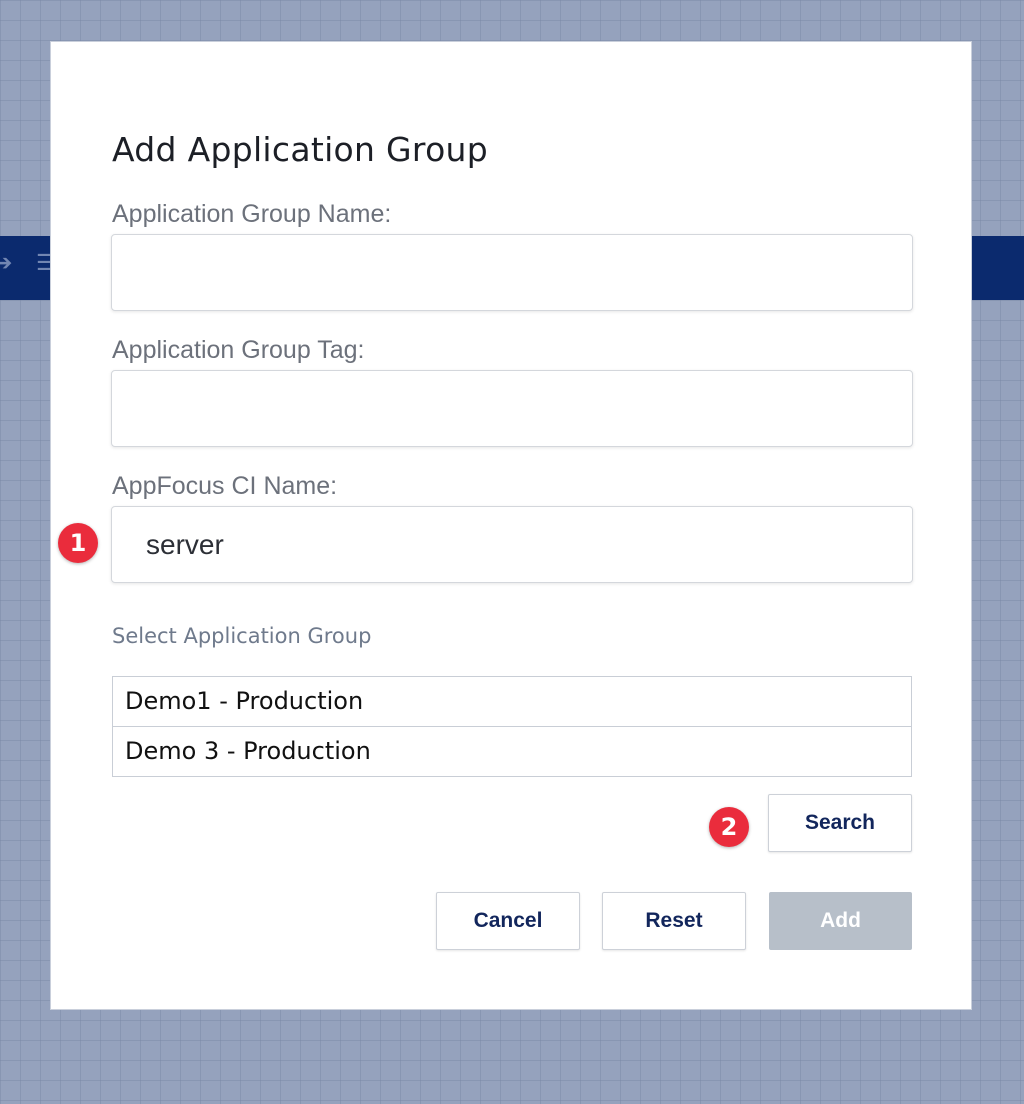 The width and height of the screenshot is (1024, 1104). What do you see at coordinates (840, 921) in the screenshot?
I see `add-button: Add` at bounding box center [840, 921].